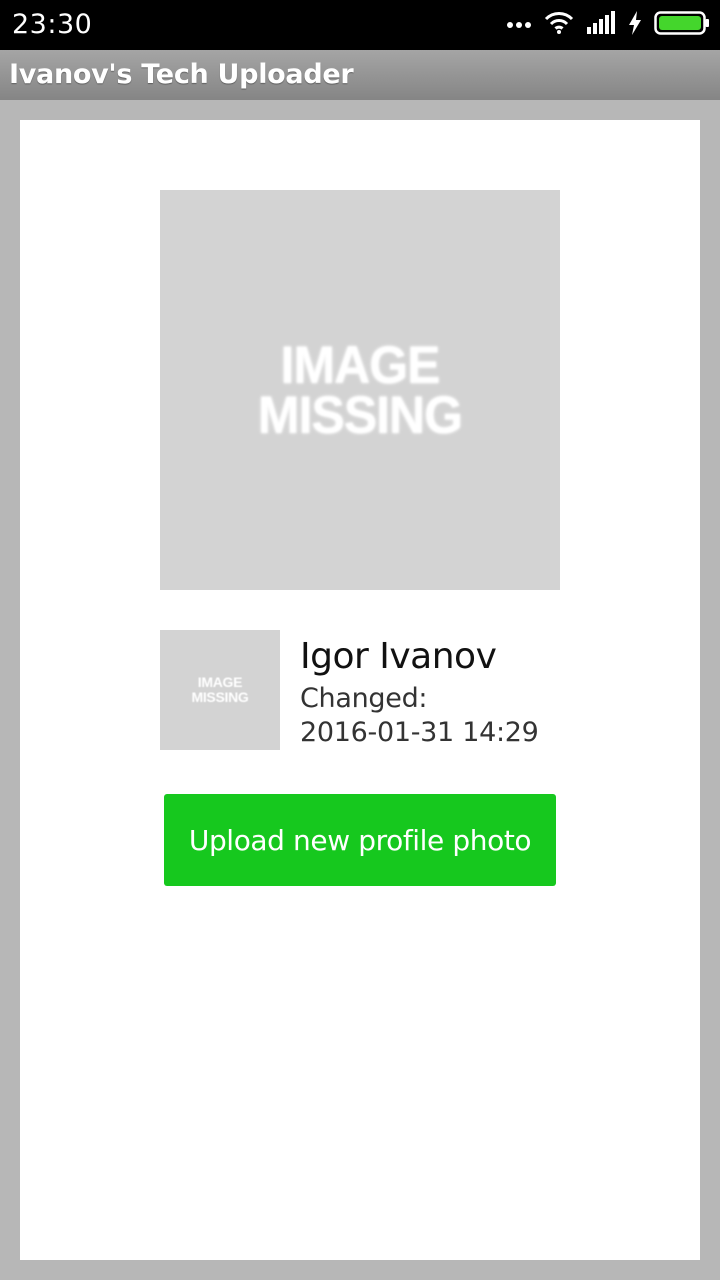  What do you see at coordinates (360, 25) in the screenshot?
I see `status-bar: 23:30` at bounding box center [360, 25].